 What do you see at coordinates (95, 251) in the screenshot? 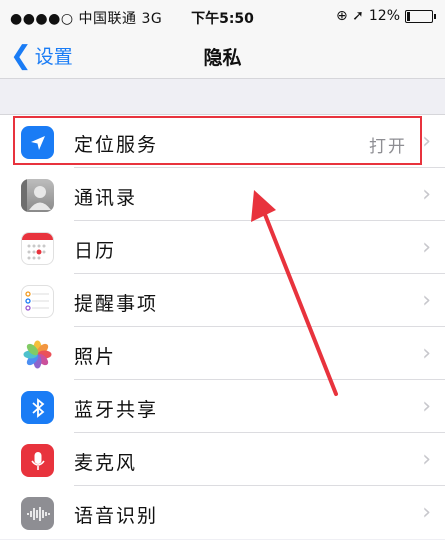
I see `row-label: 日历` at bounding box center [95, 251].